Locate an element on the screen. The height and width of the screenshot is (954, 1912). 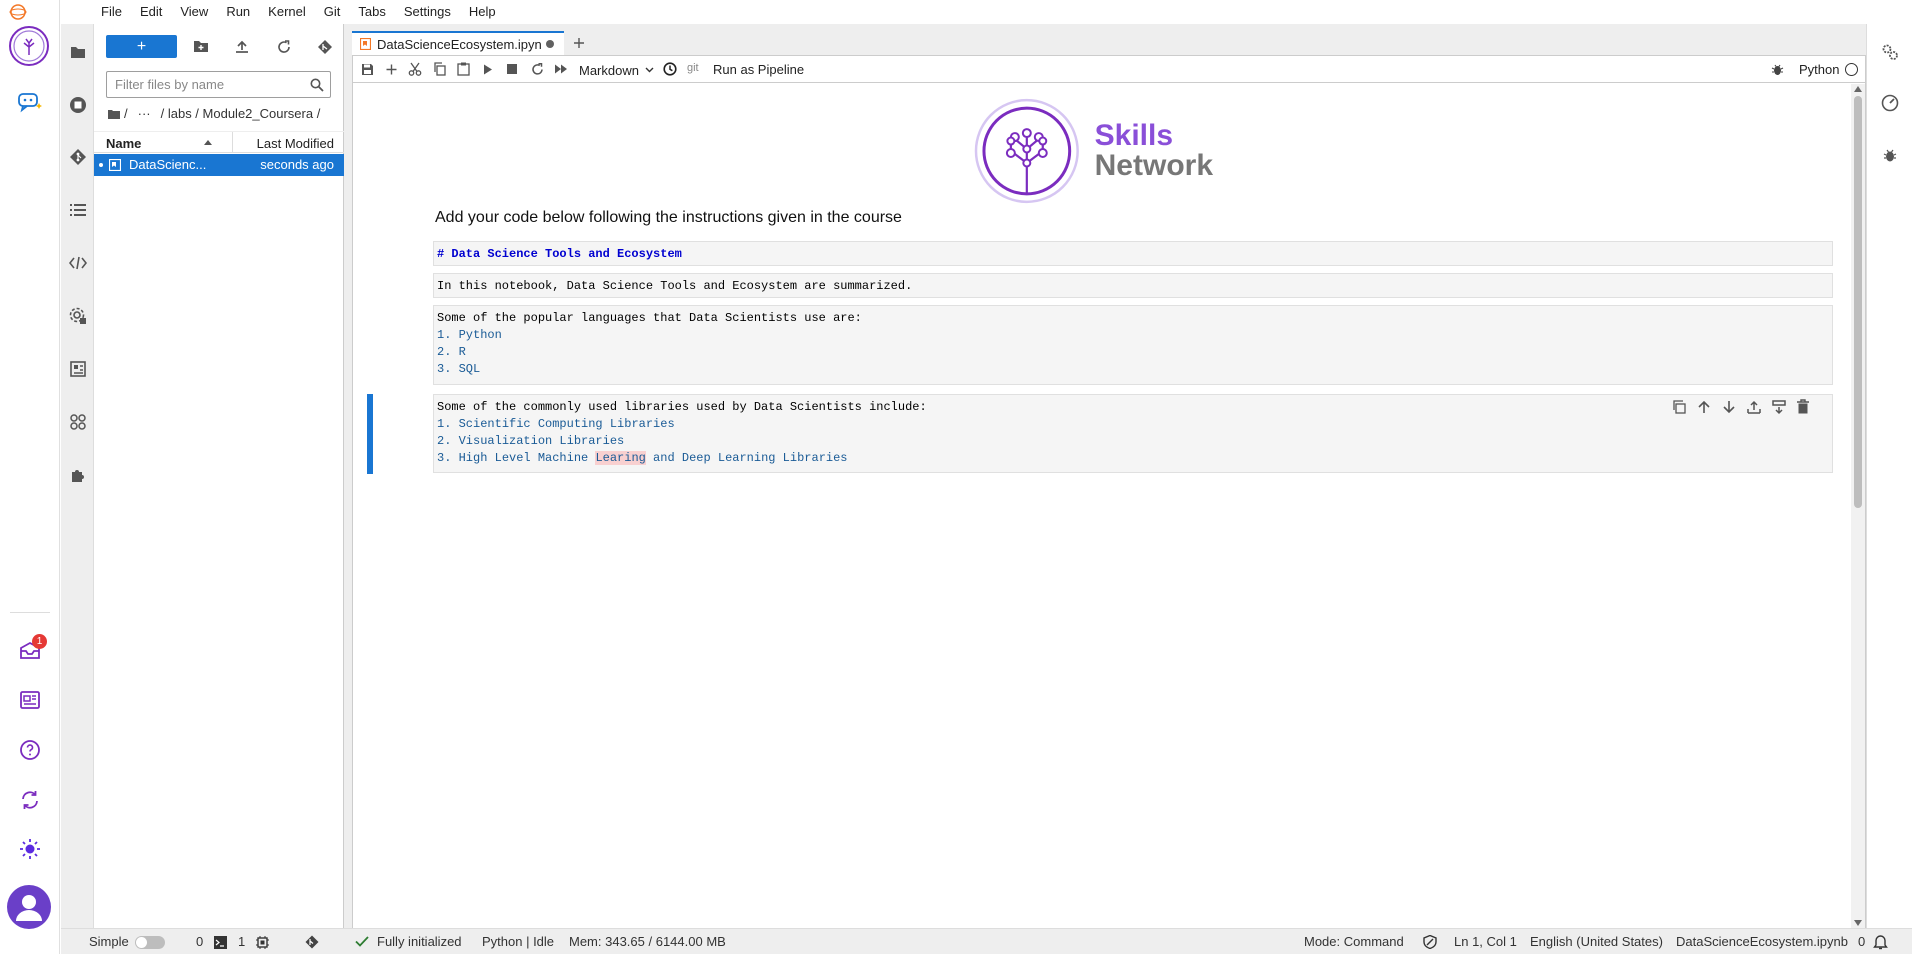
pipeline-components-icon is located at coordinates (77, 369).